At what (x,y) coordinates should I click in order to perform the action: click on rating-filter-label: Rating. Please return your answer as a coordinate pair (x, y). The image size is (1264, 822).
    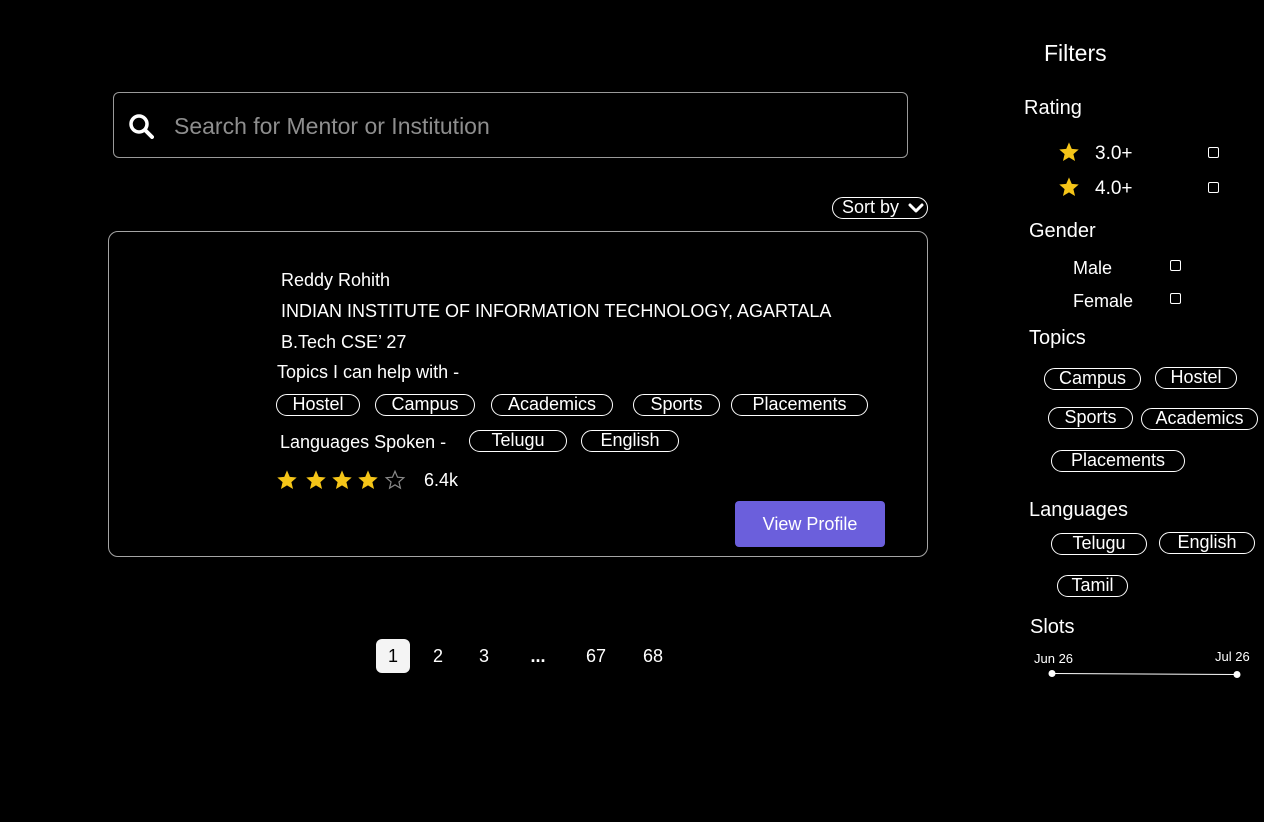
    Looking at the image, I should click on (1053, 108).